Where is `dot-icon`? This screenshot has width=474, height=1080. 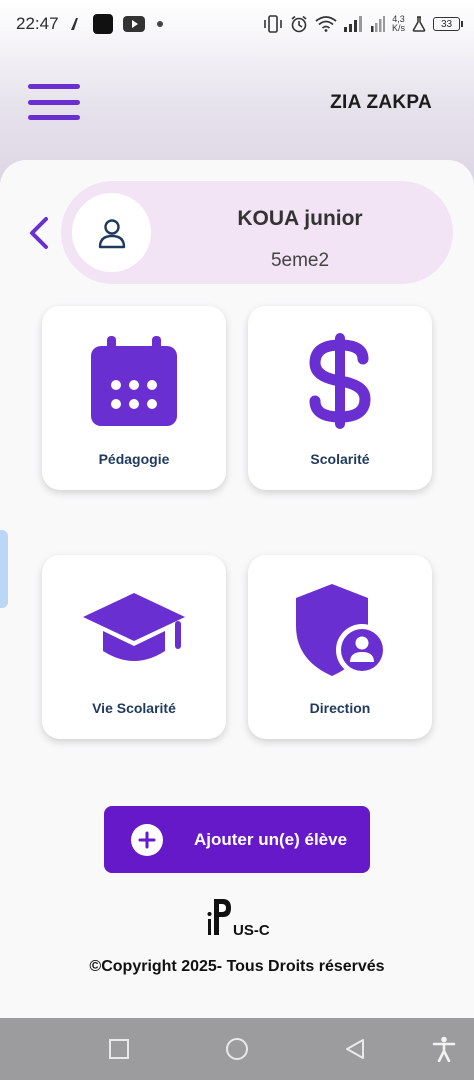 dot-icon is located at coordinates (160, 24).